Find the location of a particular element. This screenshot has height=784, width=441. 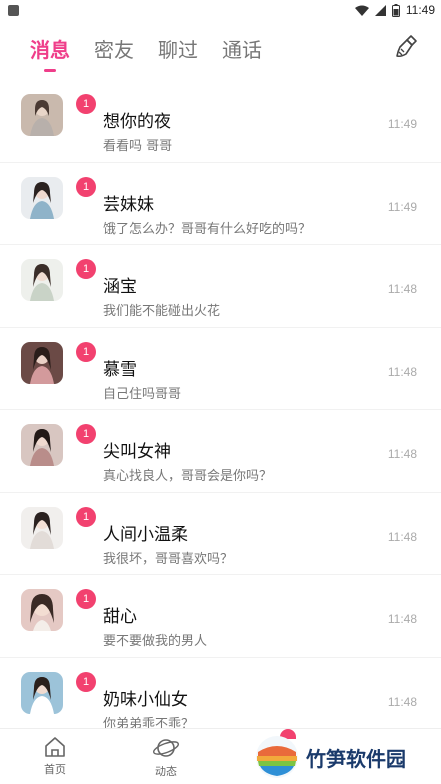

broom-clean-icon is located at coordinates (408, 47).